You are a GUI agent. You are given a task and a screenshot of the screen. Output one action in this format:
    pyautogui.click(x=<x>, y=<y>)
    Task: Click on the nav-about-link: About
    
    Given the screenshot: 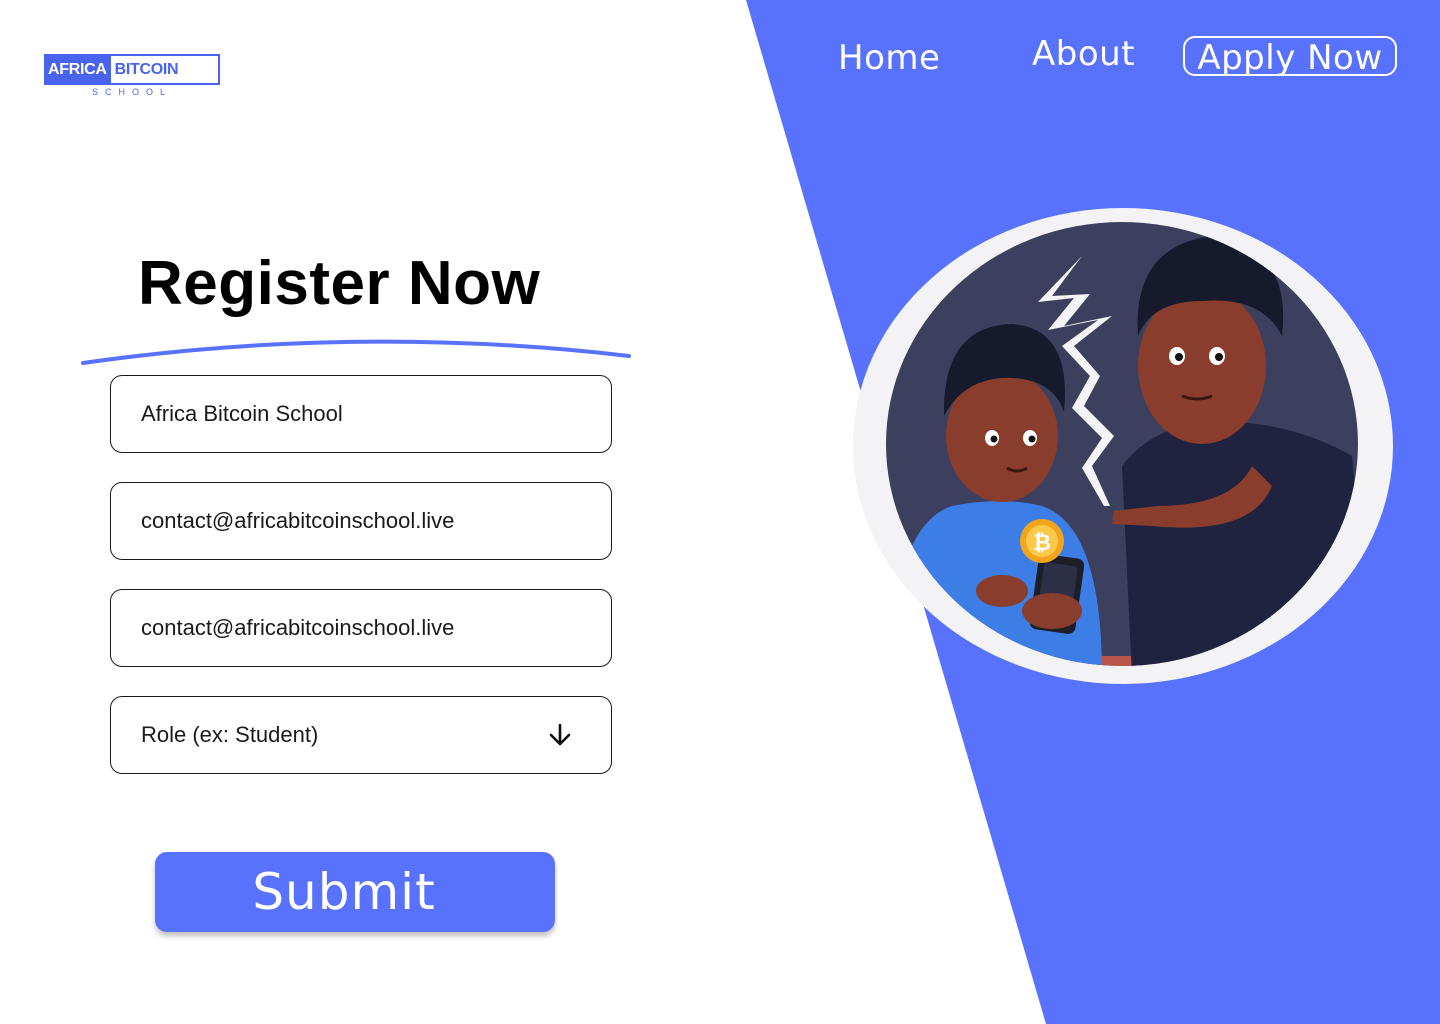 What is the action you would take?
    pyautogui.click(x=1083, y=54)
    